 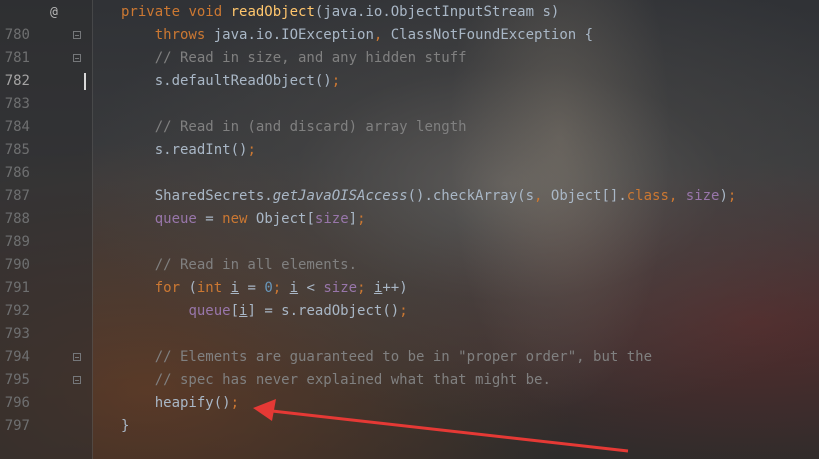 What do you see at coordinates (264, 410) in the screenshot?
I see `arrow-head` at bounding box center [264, 410].